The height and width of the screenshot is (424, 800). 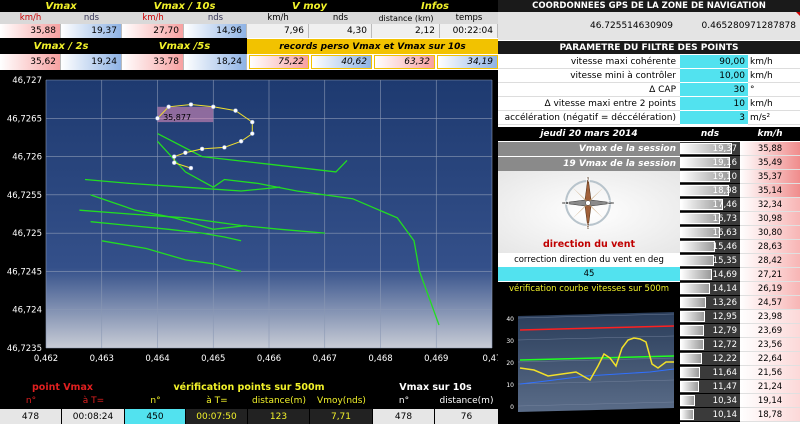 I want to click on y-tick-label: 46,7245, so click(x=24, y=272).